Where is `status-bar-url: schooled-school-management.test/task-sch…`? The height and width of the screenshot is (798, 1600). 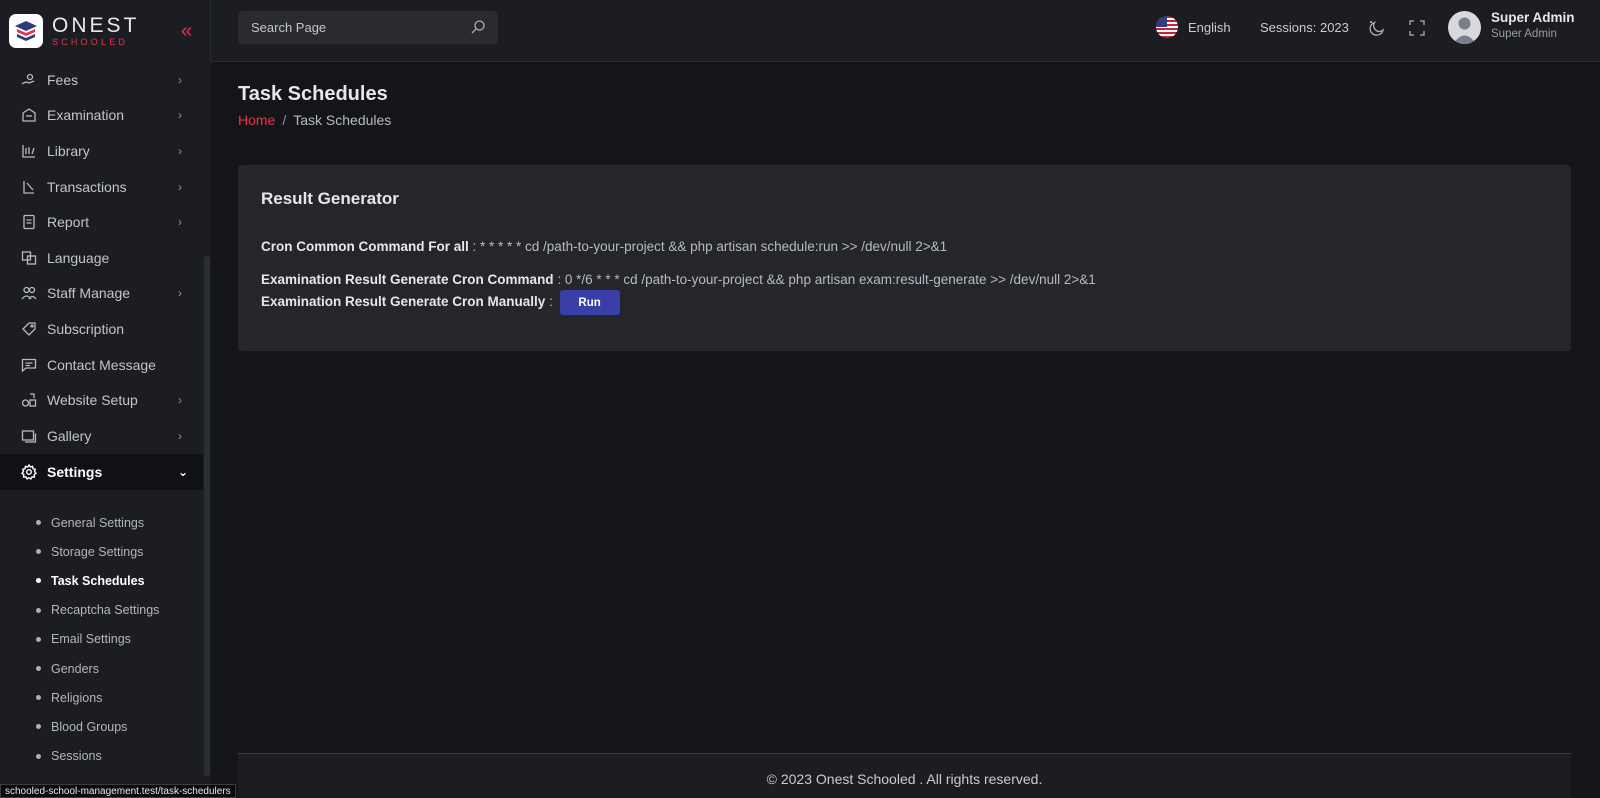
status-bar-url: schooled-school-management.test/task-sch… is located at coordinates (118, 791).